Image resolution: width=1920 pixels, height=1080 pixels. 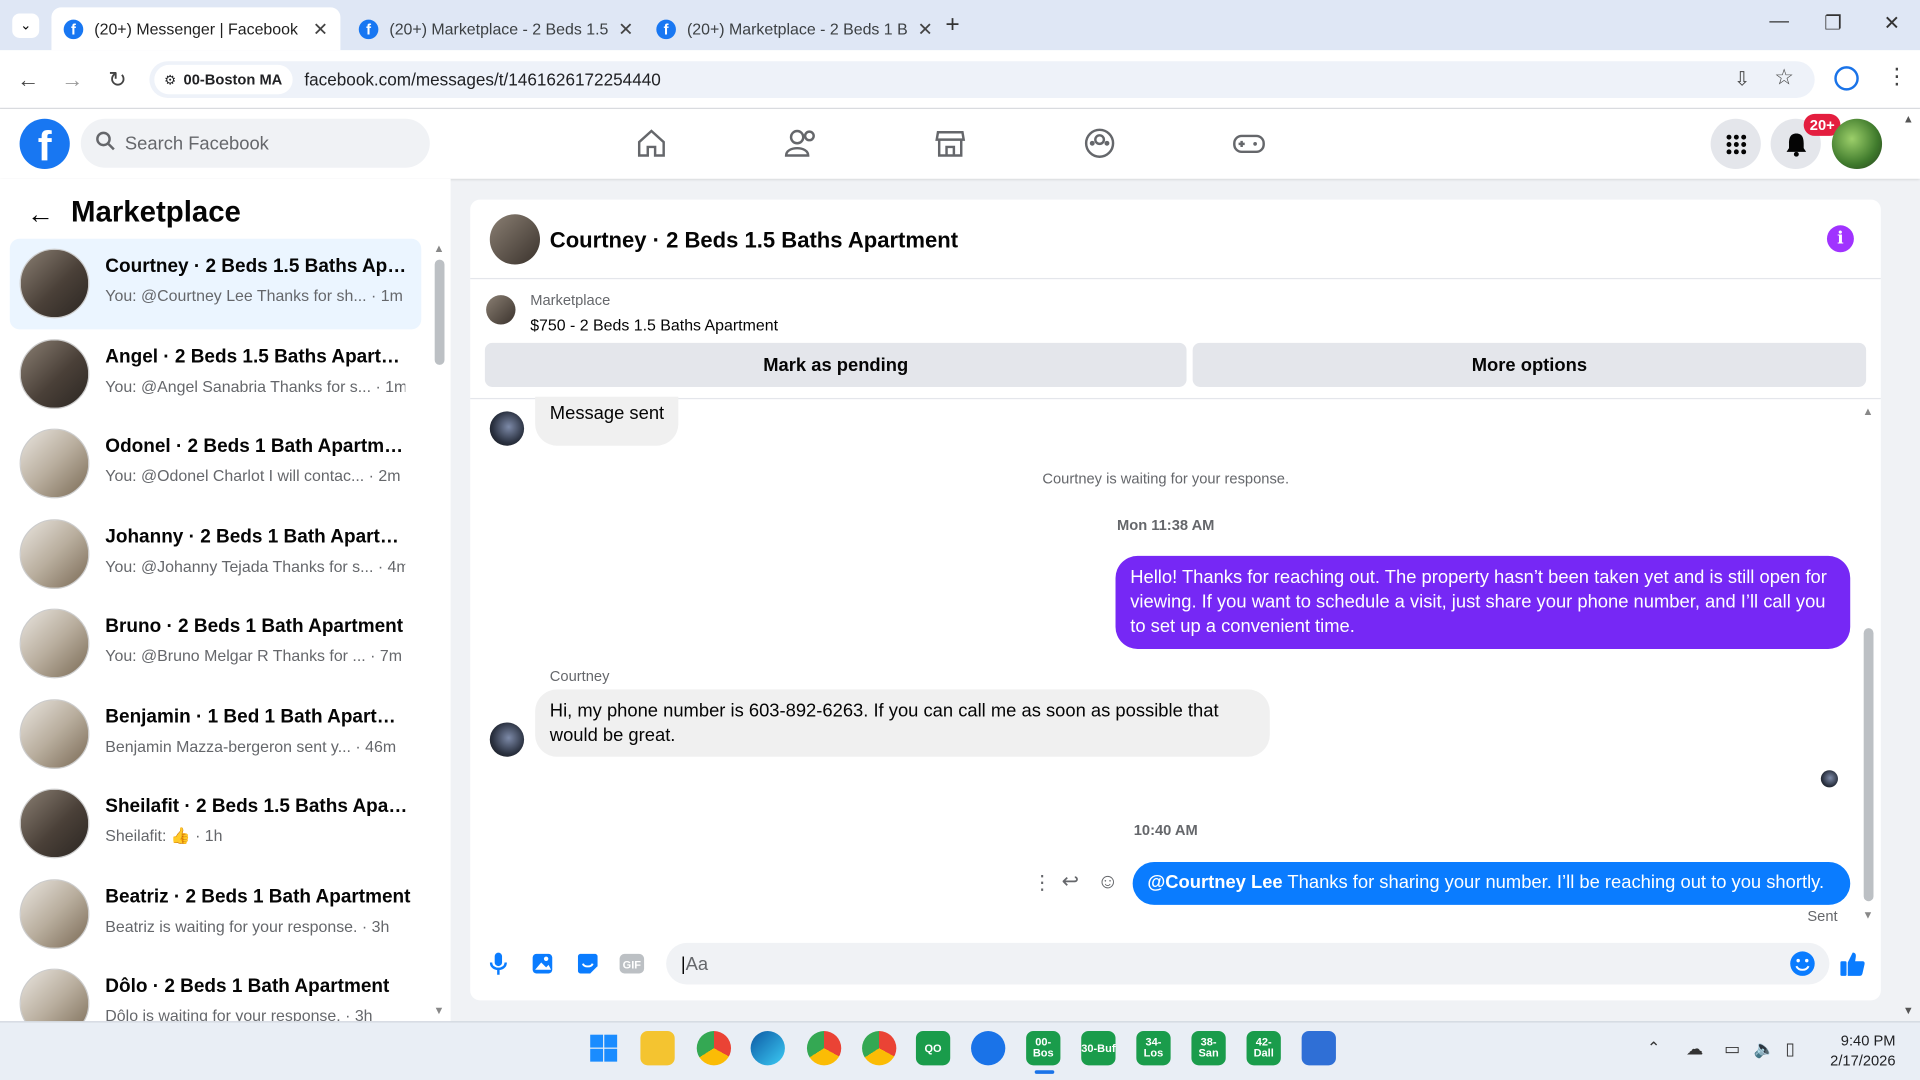 What do you see at coordinates (482, 80) in the screenshot?
I see `url-text: facebook.com/messages/t/1461626172254440` at bounding box center [482, 80].